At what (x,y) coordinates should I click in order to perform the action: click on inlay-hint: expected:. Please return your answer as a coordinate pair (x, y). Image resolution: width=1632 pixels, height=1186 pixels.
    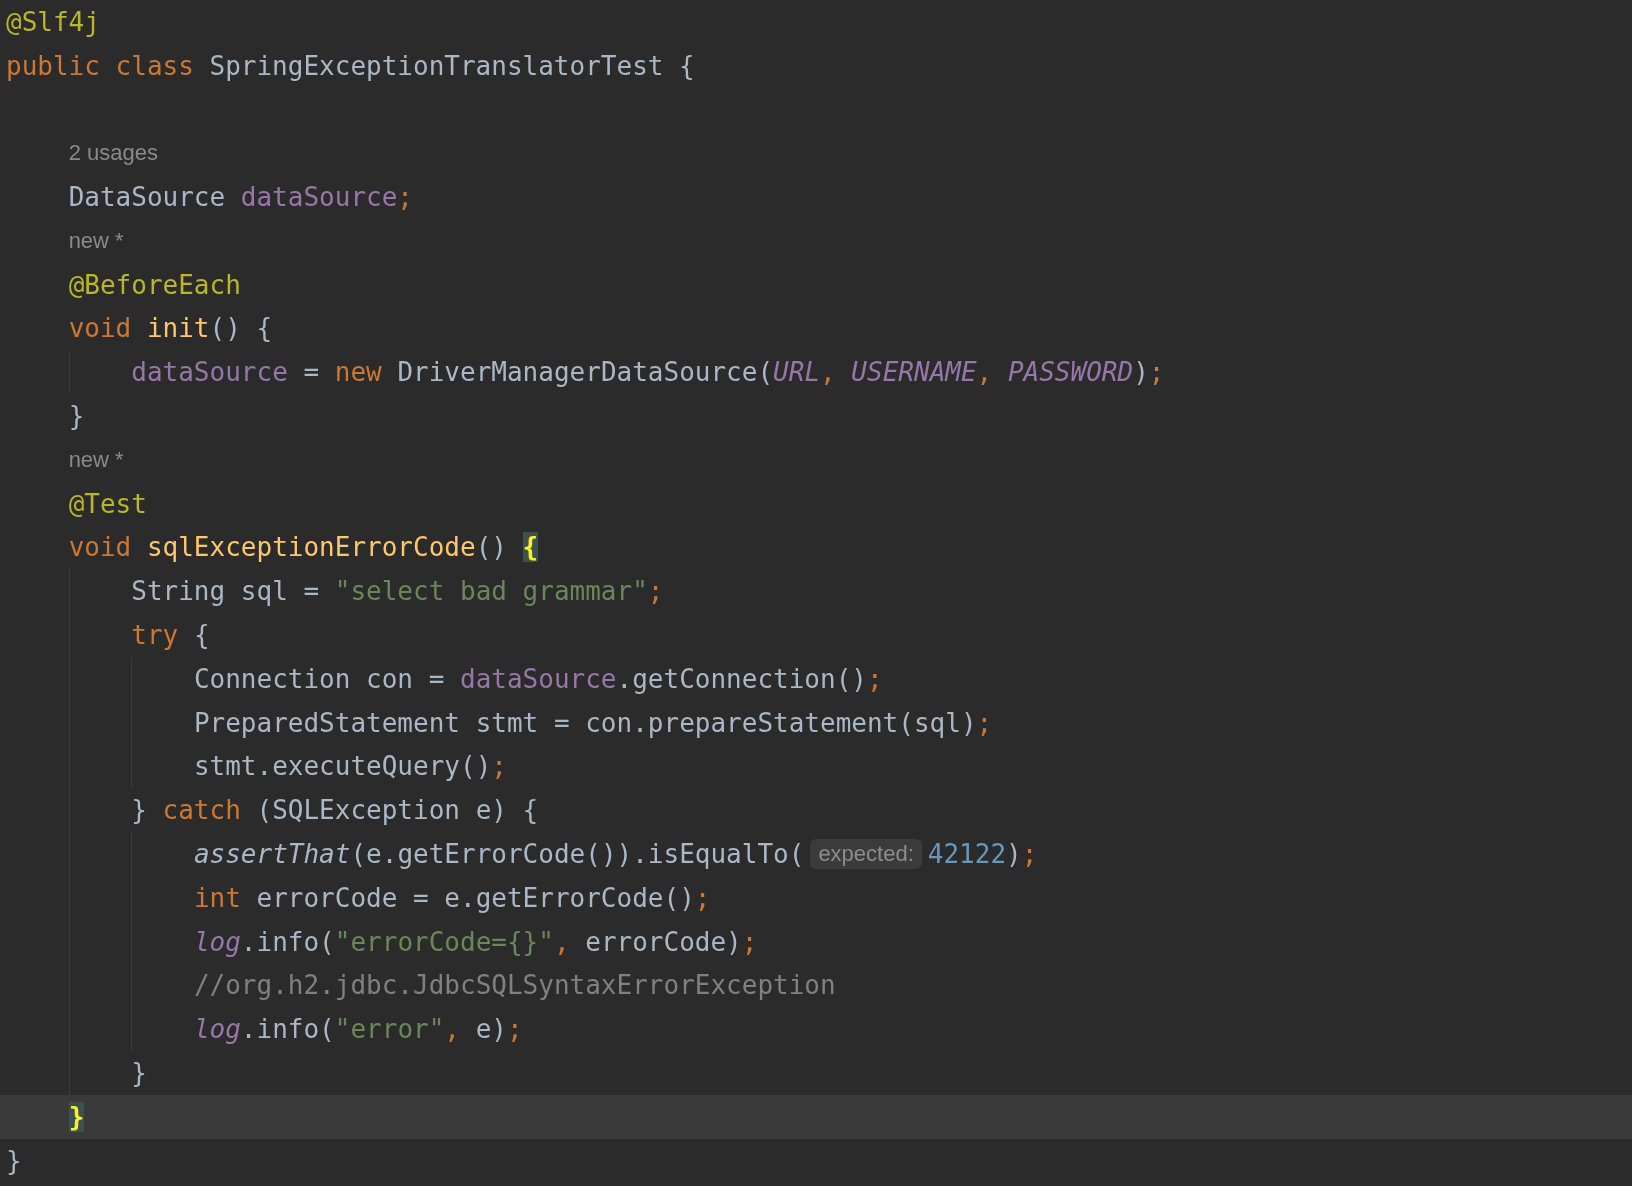
    Looking at the image, I should click on (866, 854).